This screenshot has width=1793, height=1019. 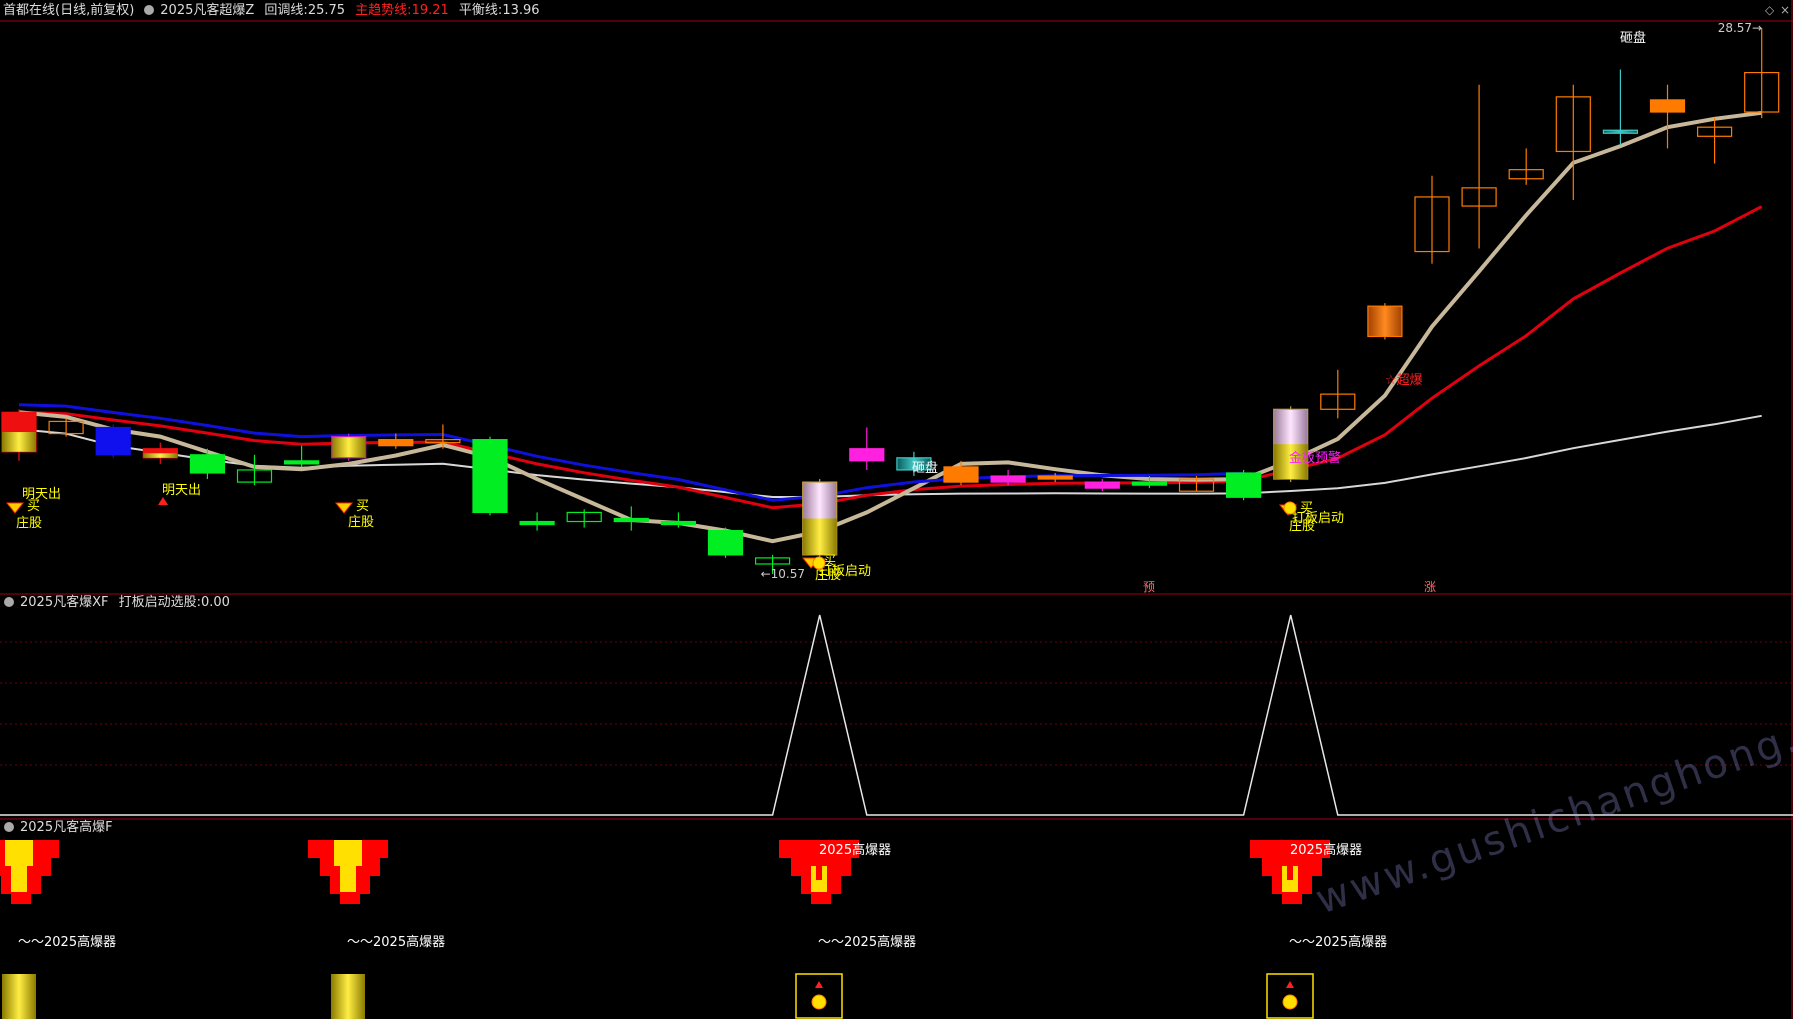 I want to click on highburst-tilde-2: ～～2025高爆器, so click(x=396, y=942).